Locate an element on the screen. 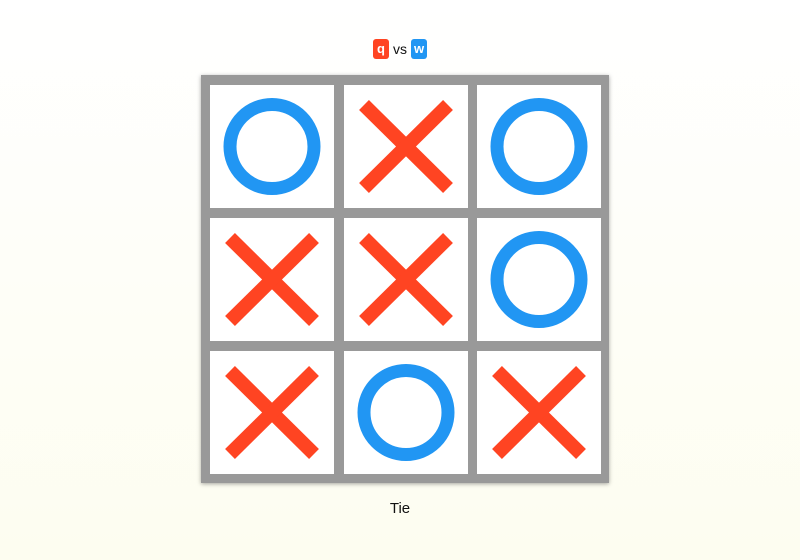  player-o-badge: w is located at coordinates (419, 49).